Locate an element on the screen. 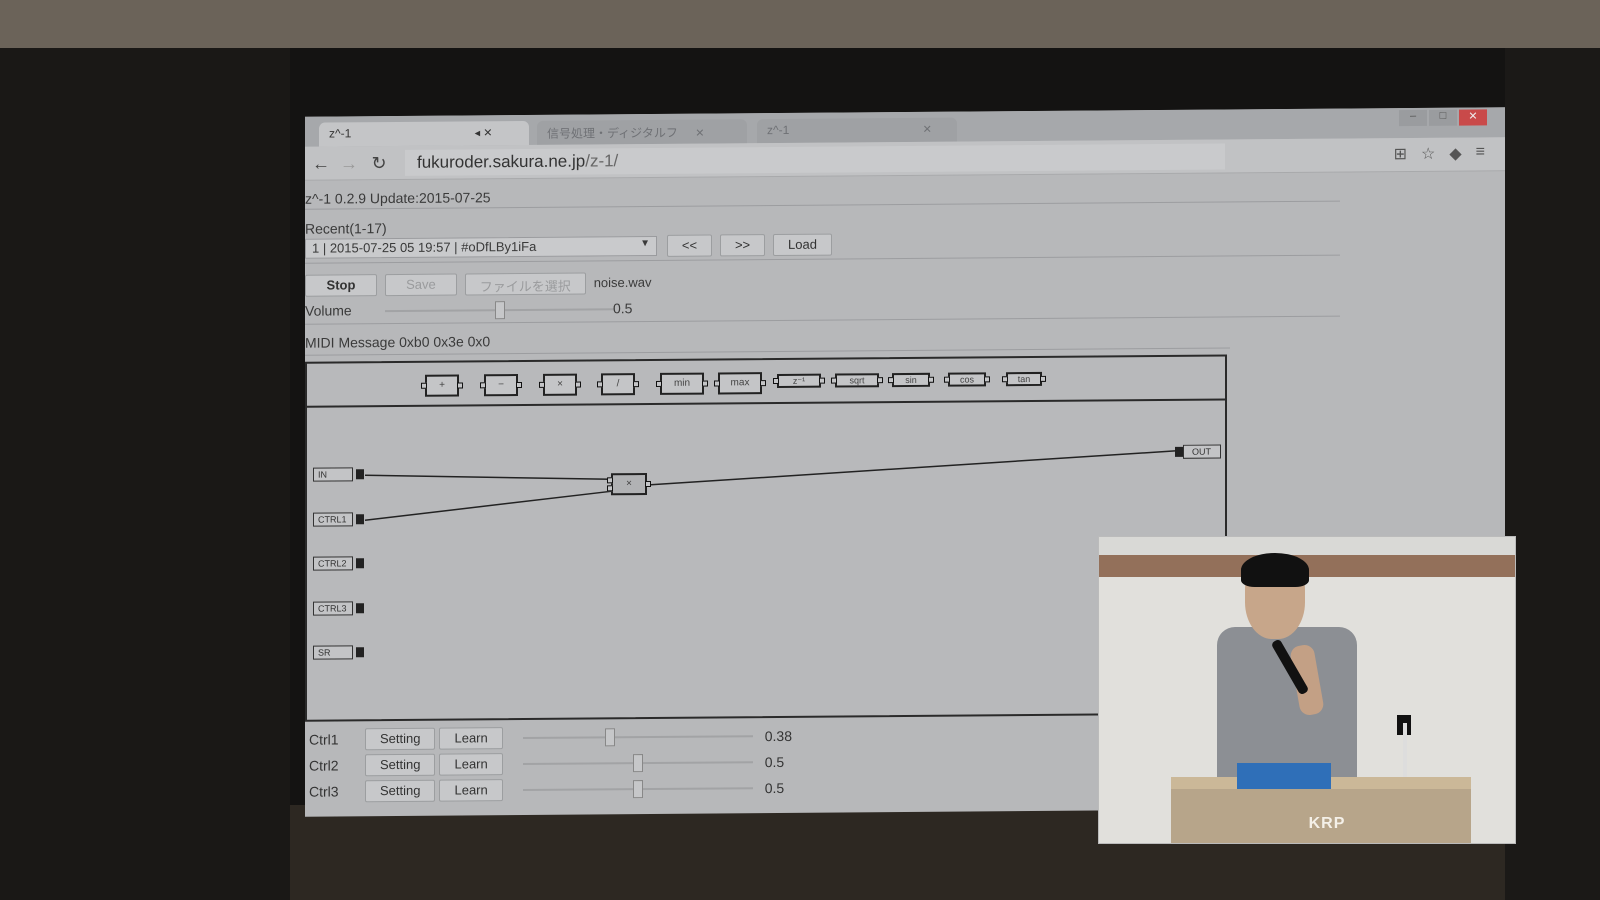 This screenshot has height=900, width=1600. minimize-icon: – is located at coordinates (1413, 118).